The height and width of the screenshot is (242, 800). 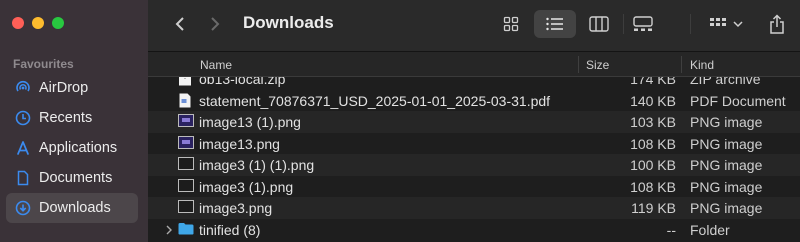 I want to click on close-button, so click(x=18, y=23).